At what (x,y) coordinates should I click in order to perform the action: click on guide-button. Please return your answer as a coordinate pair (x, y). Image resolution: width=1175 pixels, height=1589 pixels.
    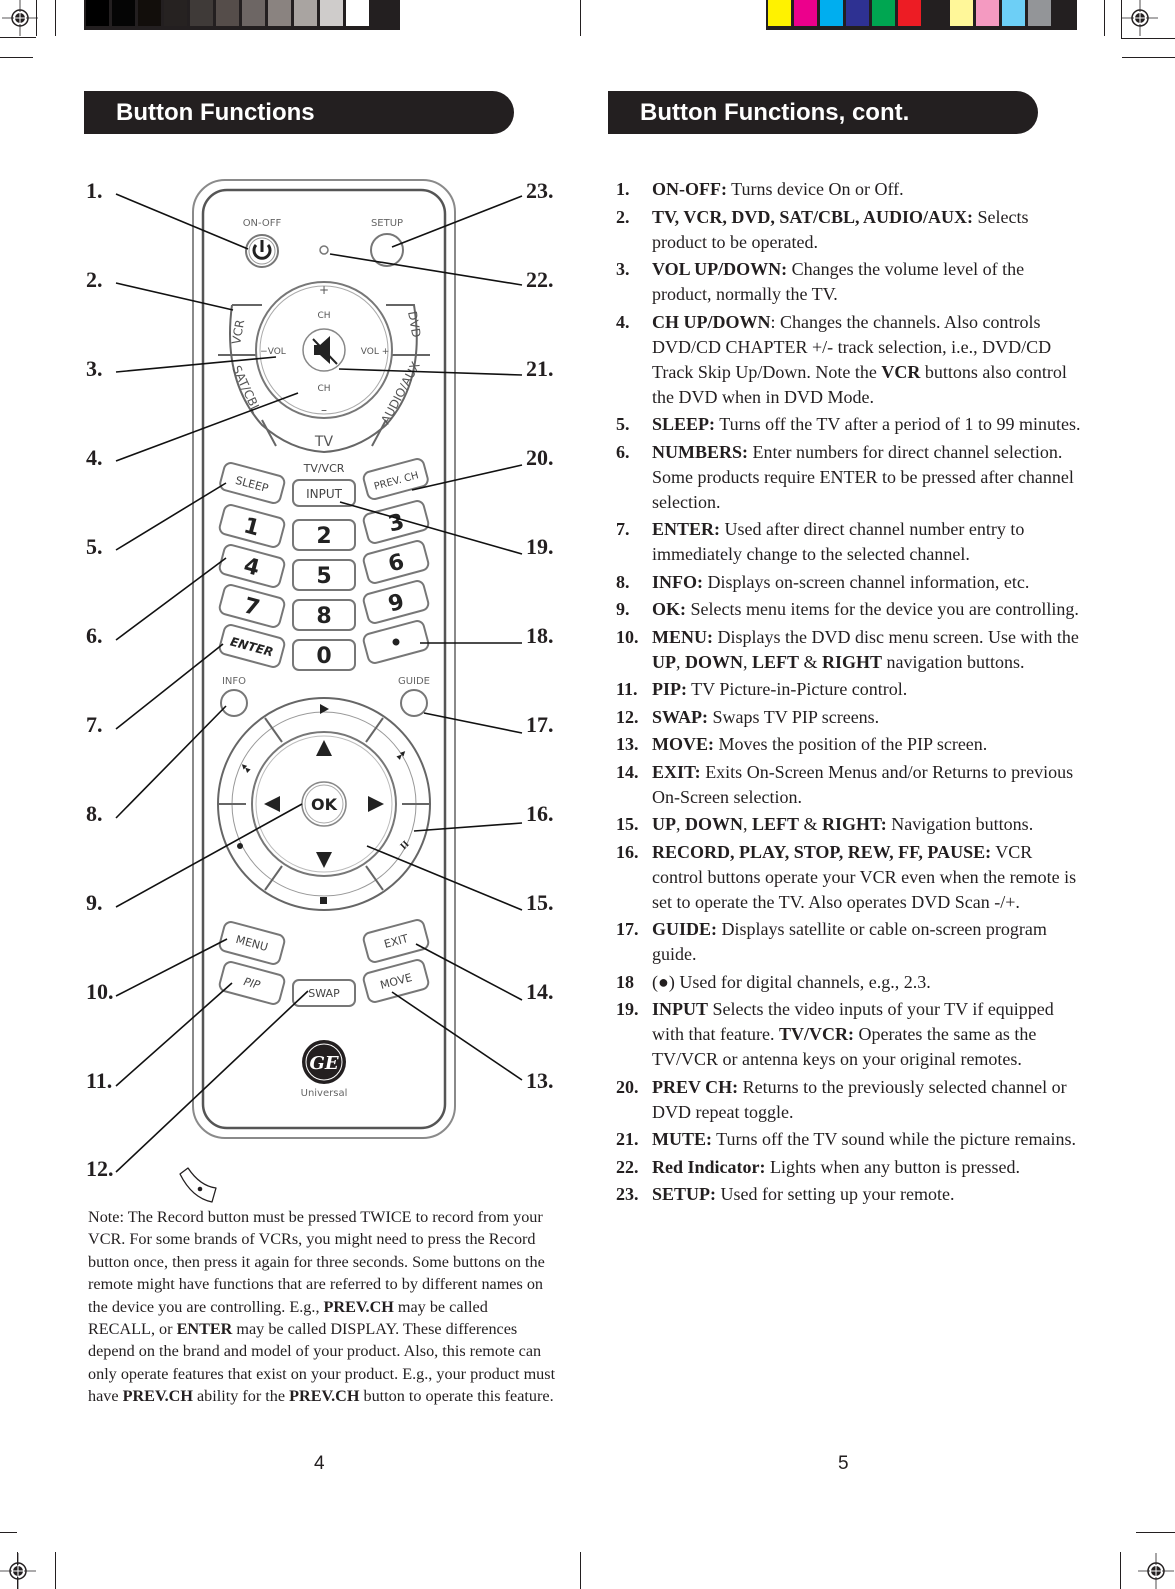
    Looking at the image, I should click on (414, 703).